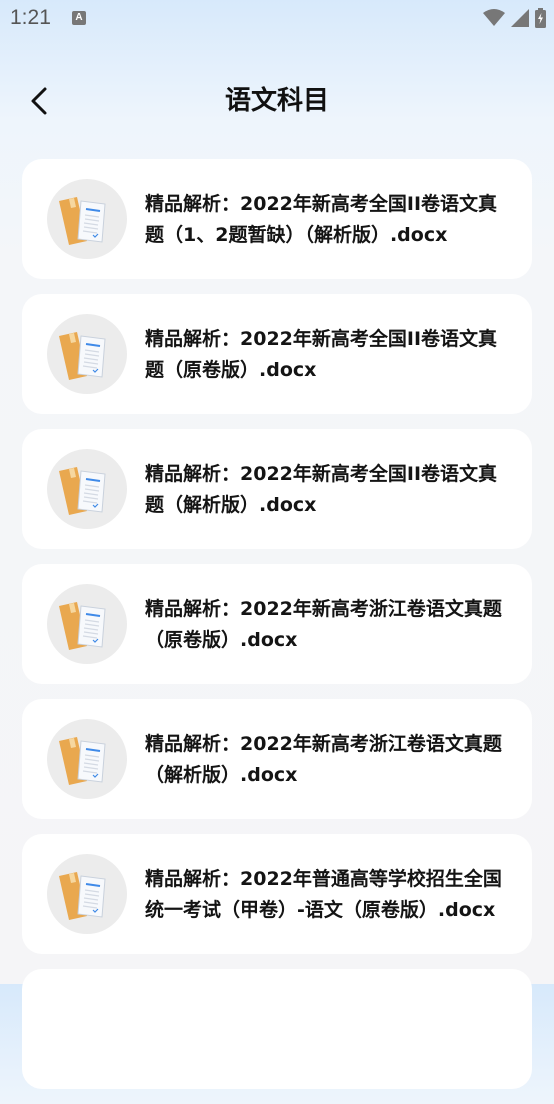 Image resolution: width=554 pixels, height=1104 pixels. I want to click on notification-a-icon: A, so click(79, 18).